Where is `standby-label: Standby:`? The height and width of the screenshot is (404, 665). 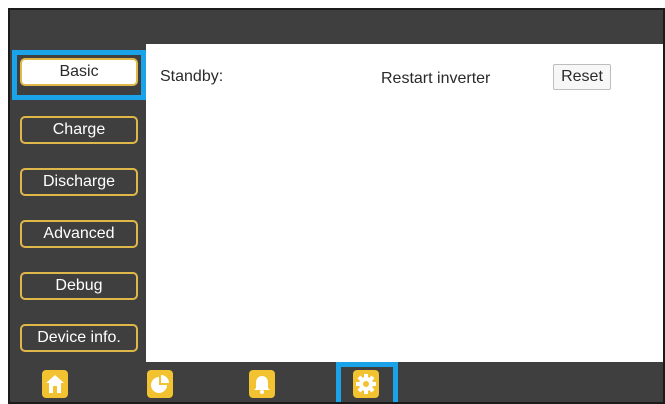
standby-label: Standby: is located at coordinates (192, 76).